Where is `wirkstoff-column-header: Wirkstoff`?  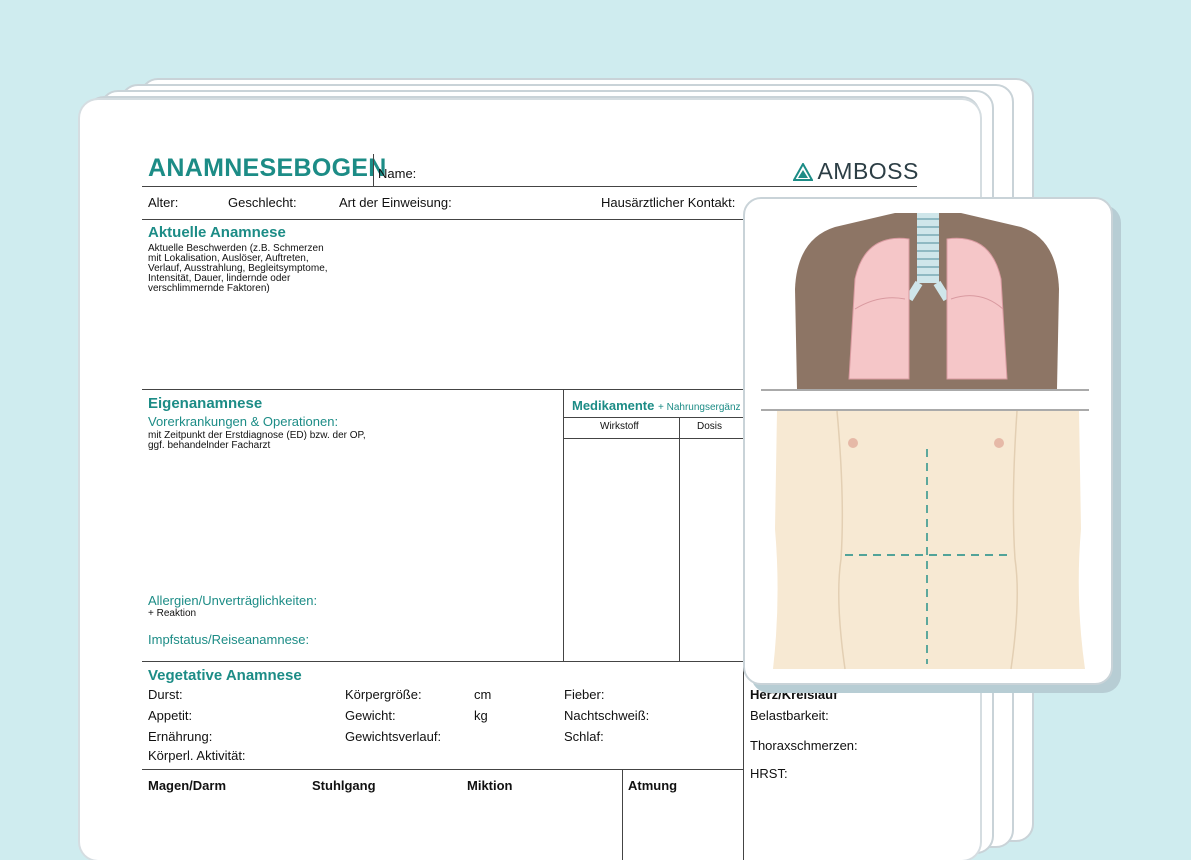
wirkstoff-column-header: Wirkstoff is located at coordinates (619, 426).